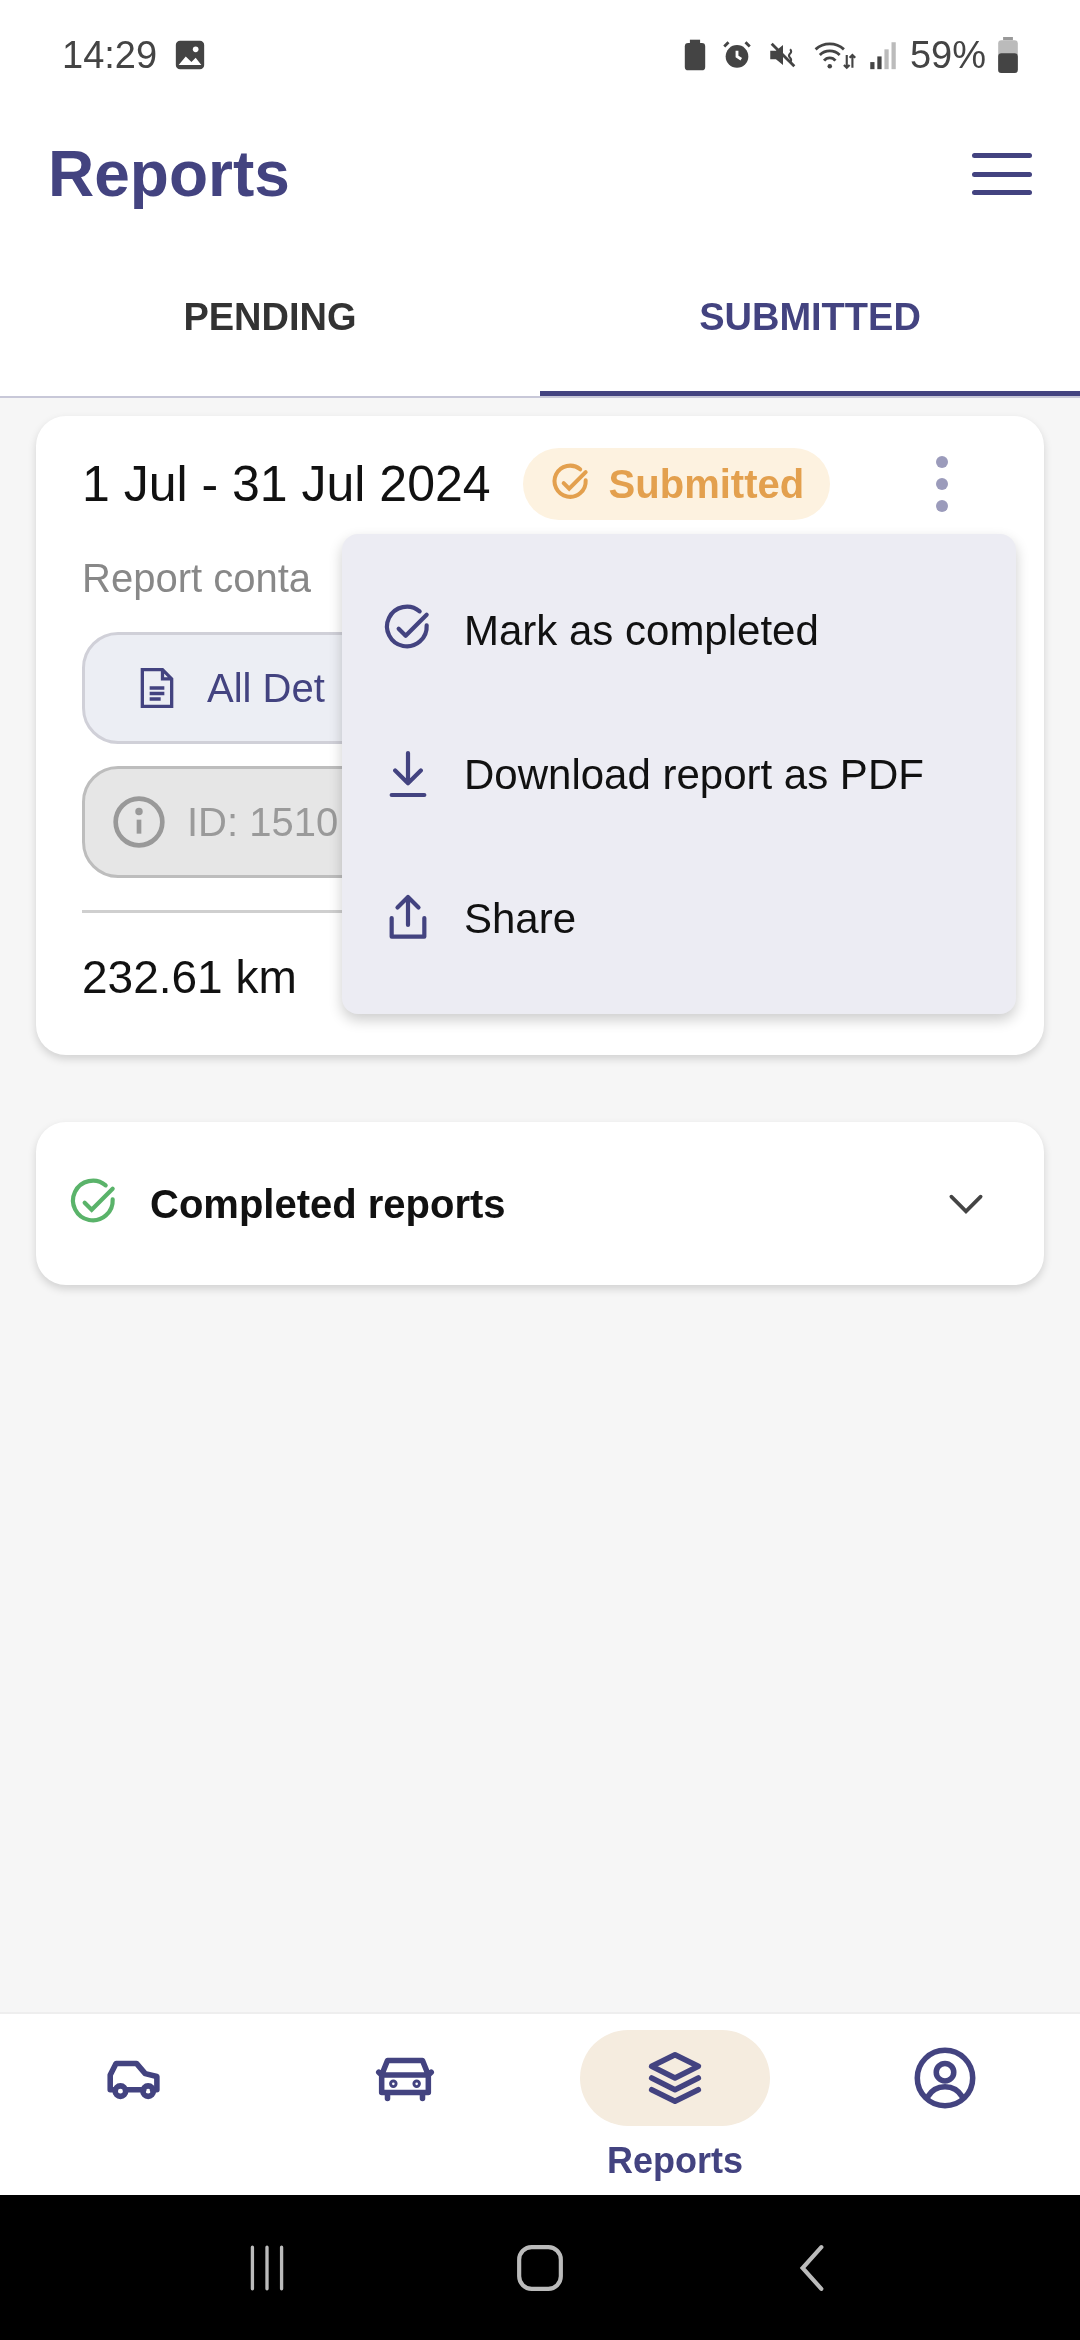 The height and width of the screenshot is (2340, 1080). What do you see at coordinates (286, 484) in the screenshot?
I see `report-period: 1 Jul - 31 Jul 2024` at bounding box center [286, 484].